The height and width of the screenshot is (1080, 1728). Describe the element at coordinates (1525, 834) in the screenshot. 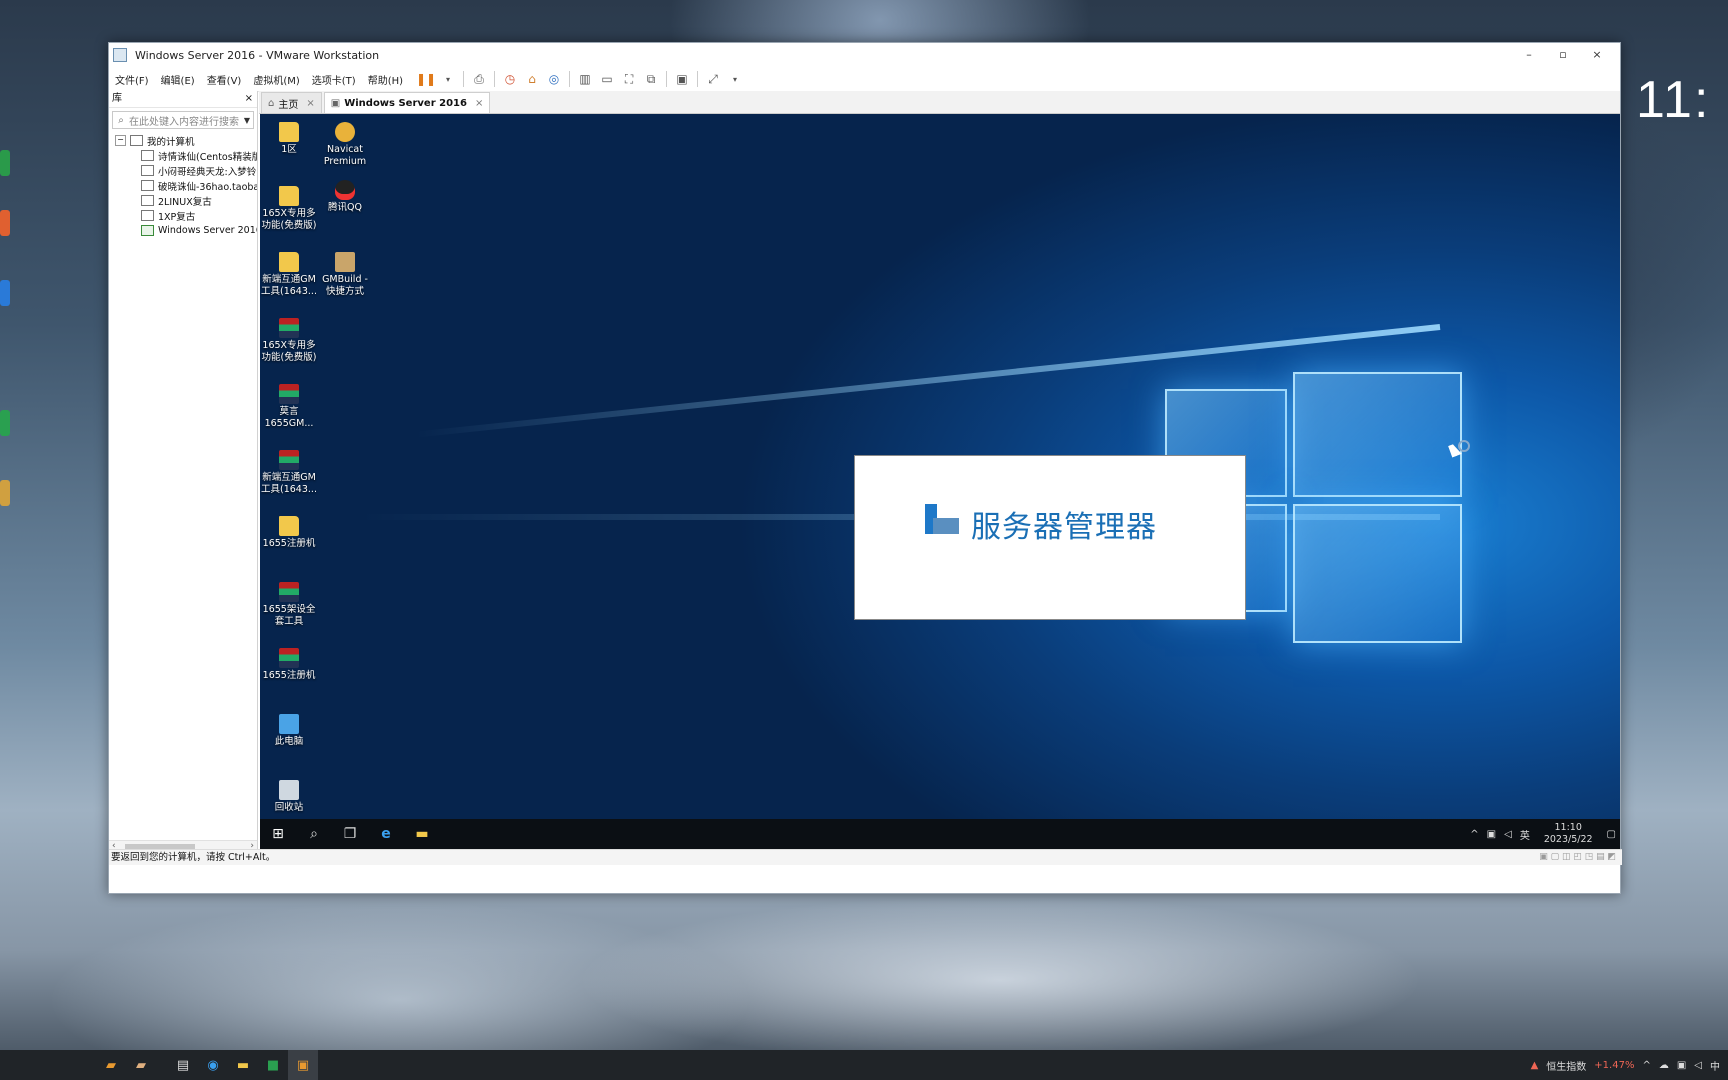

I see `ime-indicator: 英` at that location.